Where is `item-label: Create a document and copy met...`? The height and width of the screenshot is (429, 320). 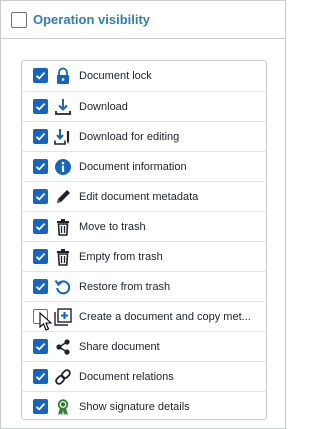
item-label: Create a document and copy met... is located at coordinates (165, 317).